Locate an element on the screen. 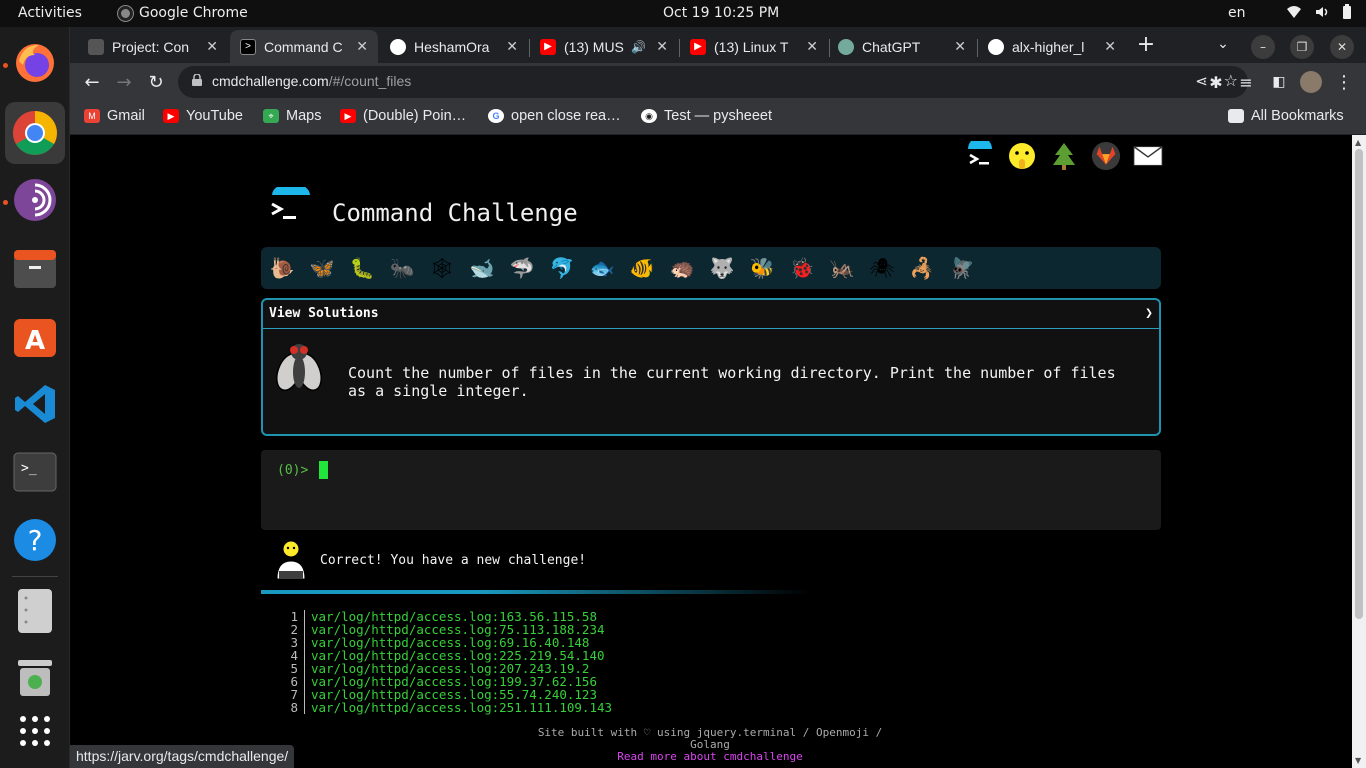  volume-icon is located at coordinates (1322, 12).